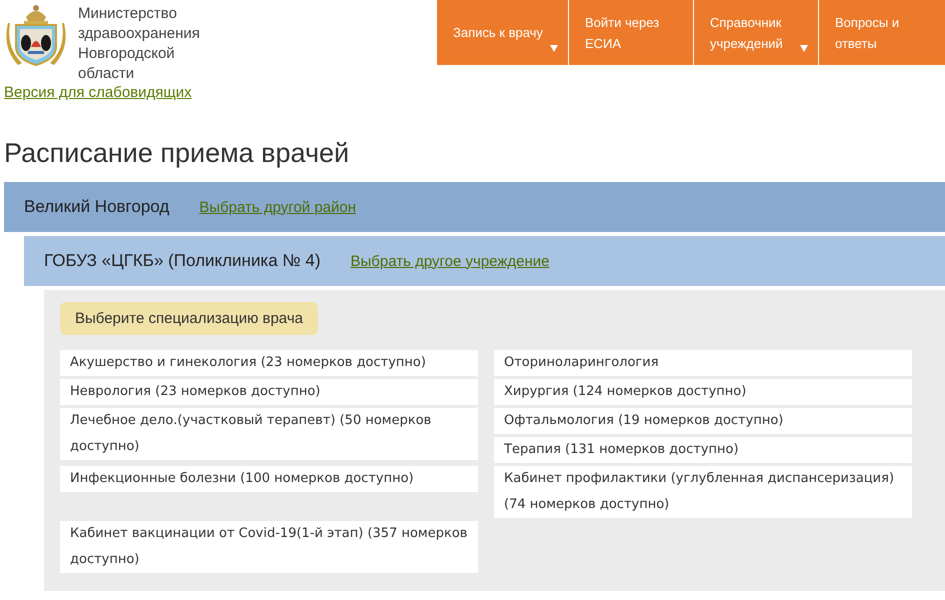  I want to click on specialty-item: Кабинет профилактики (углубленная диспансеризация) (74 номерков доступно), so click(703, 492).